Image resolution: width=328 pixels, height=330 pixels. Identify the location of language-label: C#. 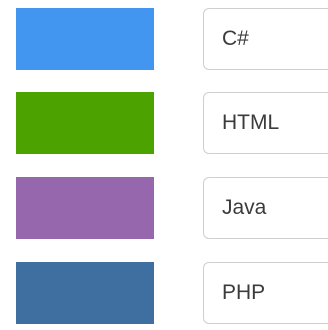
(235, 38).